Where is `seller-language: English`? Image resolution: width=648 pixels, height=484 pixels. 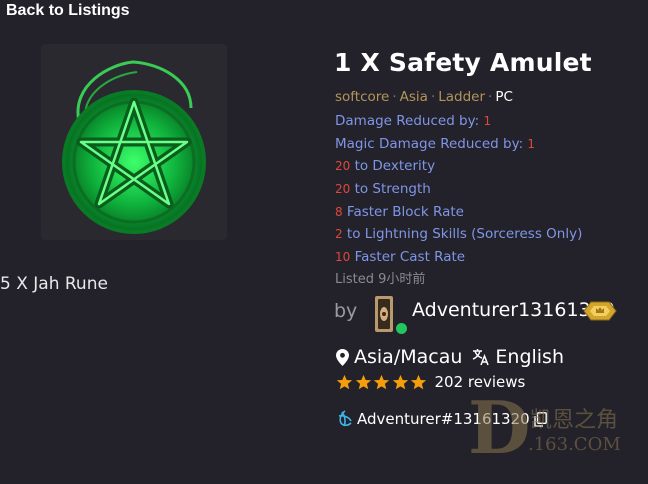 seller-language: English is located at coordinates (518, 357).